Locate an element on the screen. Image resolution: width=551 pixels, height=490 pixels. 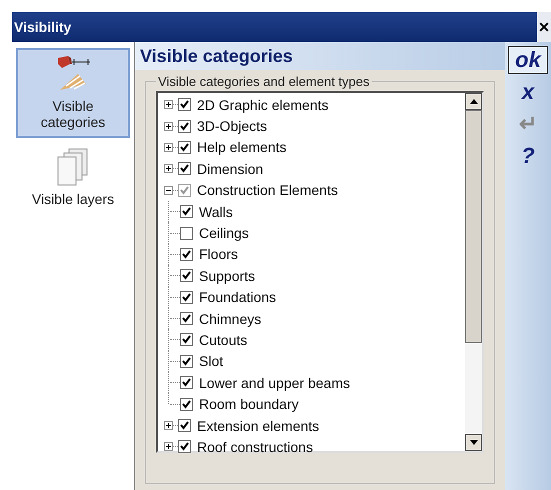
scroll-down-icon is located at coordinates (473, 442).